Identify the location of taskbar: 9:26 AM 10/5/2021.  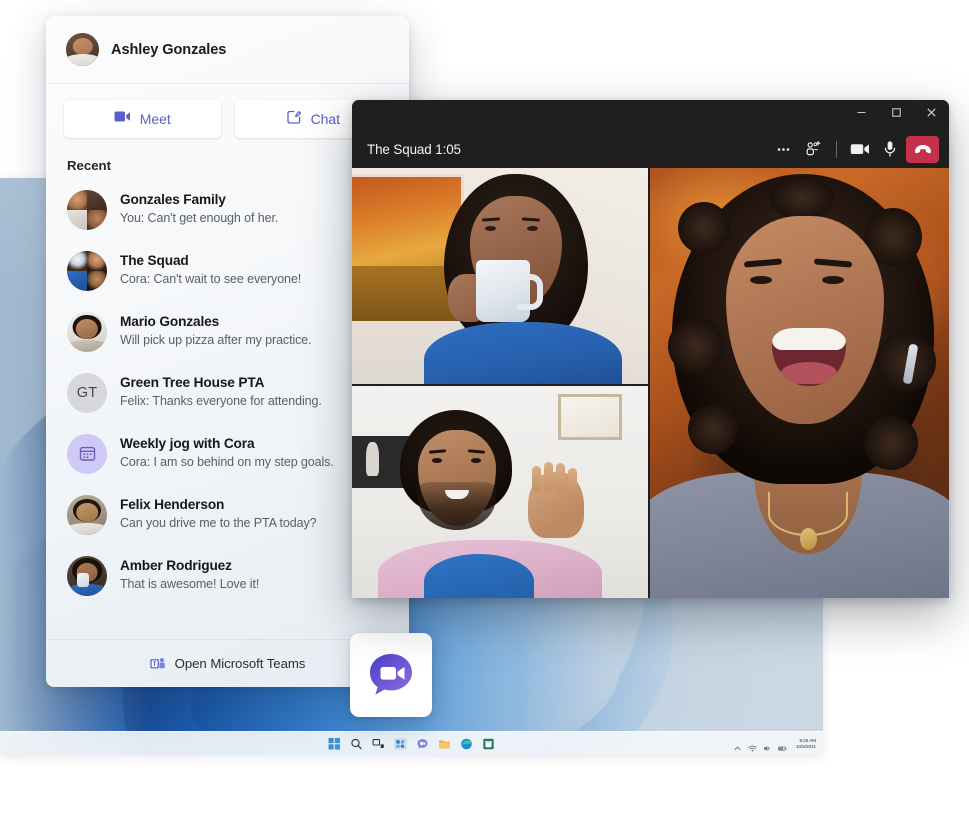
(411, 743).